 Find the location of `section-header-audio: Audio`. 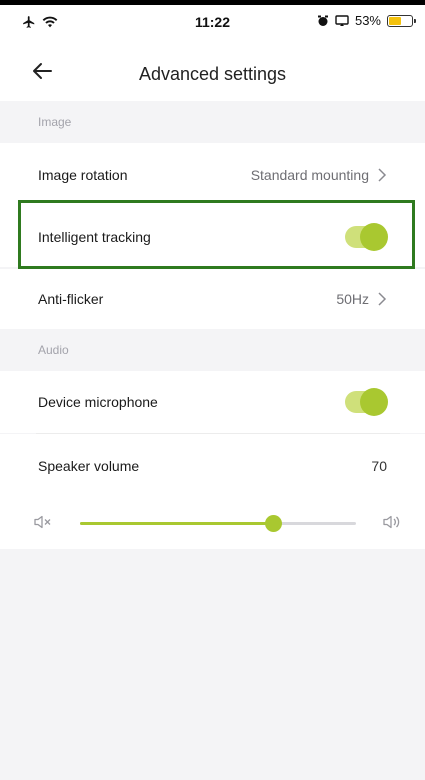

section-header-audio: Audio is located at coordinates (212, 350).